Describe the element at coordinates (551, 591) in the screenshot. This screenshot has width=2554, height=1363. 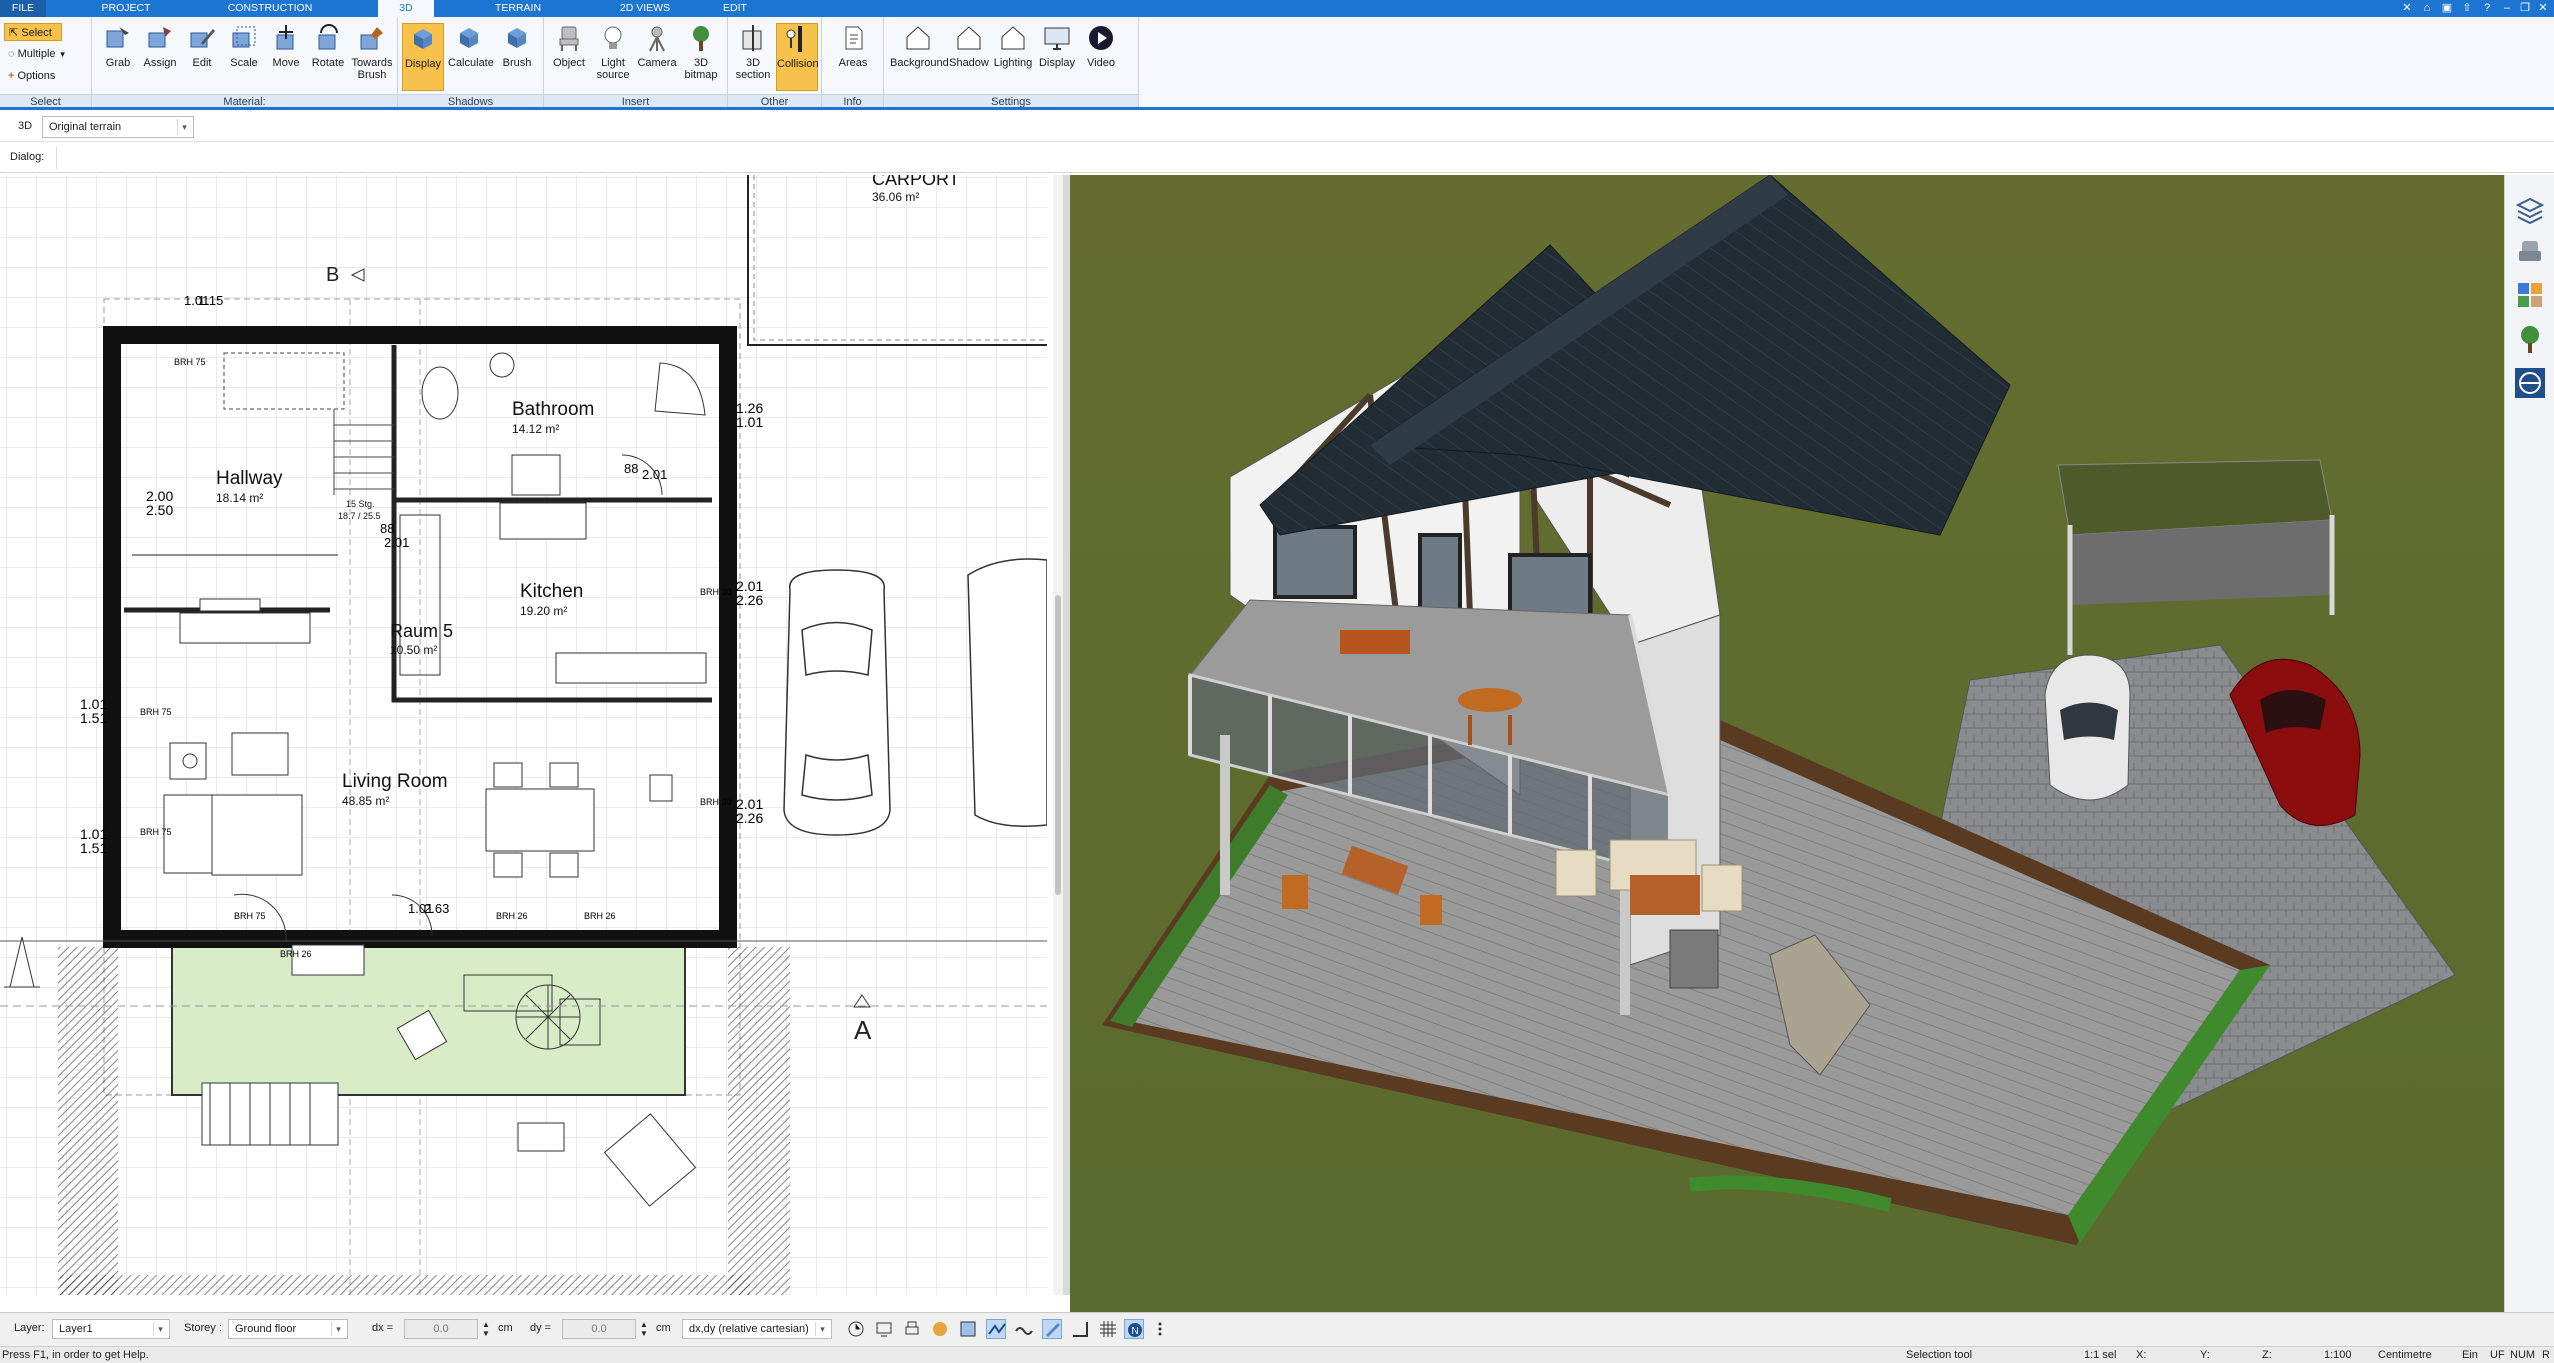
I see `room-name-kitchen: Kitchen` at that location.